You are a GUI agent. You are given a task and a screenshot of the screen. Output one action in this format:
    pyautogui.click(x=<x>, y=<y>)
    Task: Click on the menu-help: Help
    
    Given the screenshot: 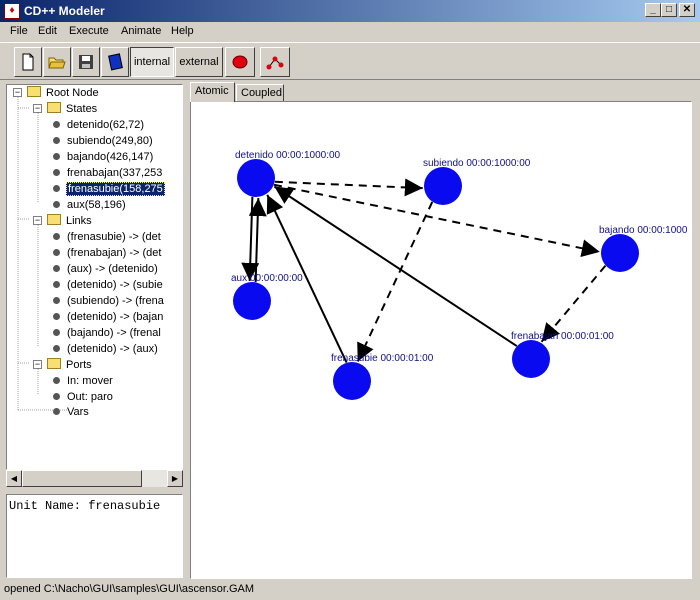 What is the action you would take?
    pyautogui.click(x=182, y=31)
    